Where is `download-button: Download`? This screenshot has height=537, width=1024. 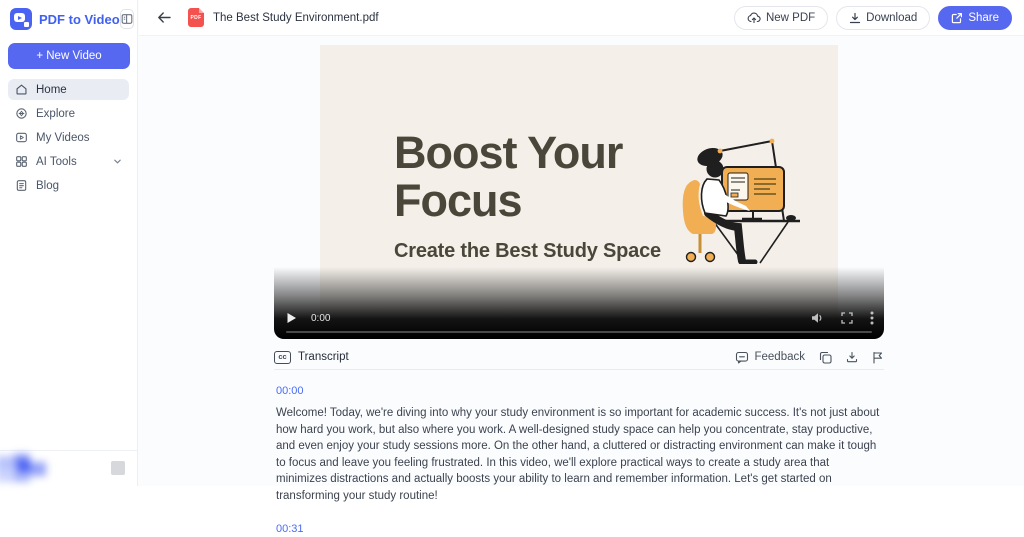 download-button: Download is located at coordinates (883, 17).